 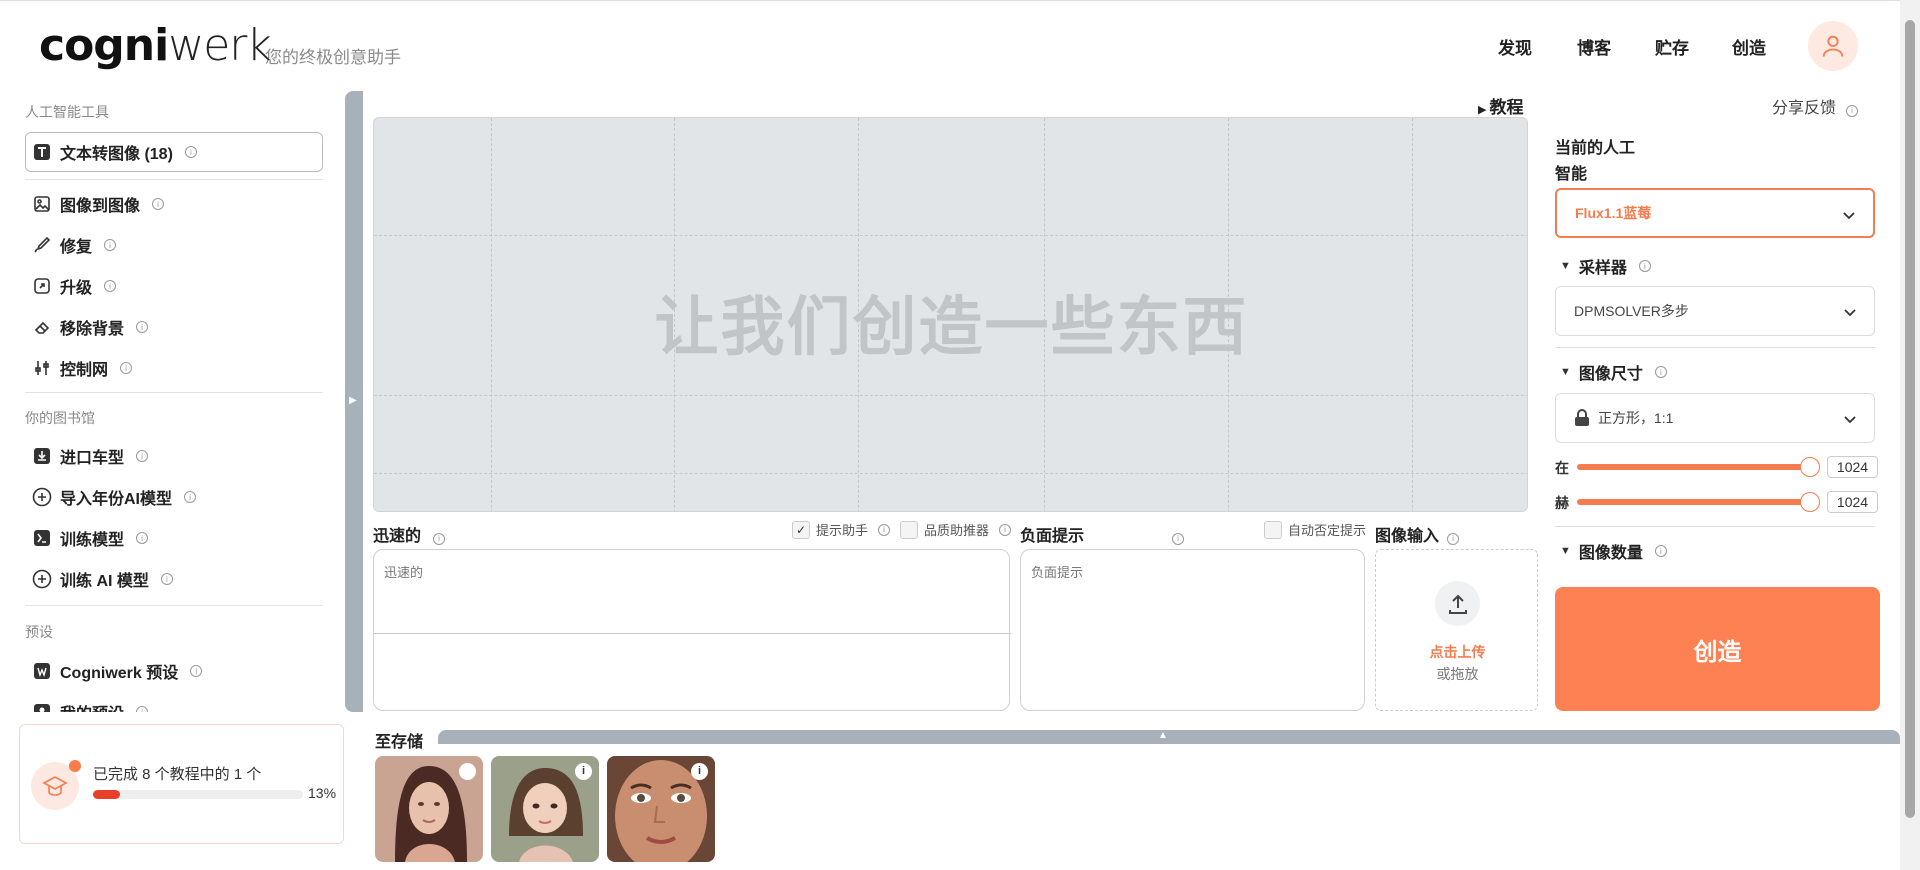 What do you see at coordinates (1192, 630) in the screenshot?
I see `negative-textarea: 负面提示` at bounding box center [1192, 630].